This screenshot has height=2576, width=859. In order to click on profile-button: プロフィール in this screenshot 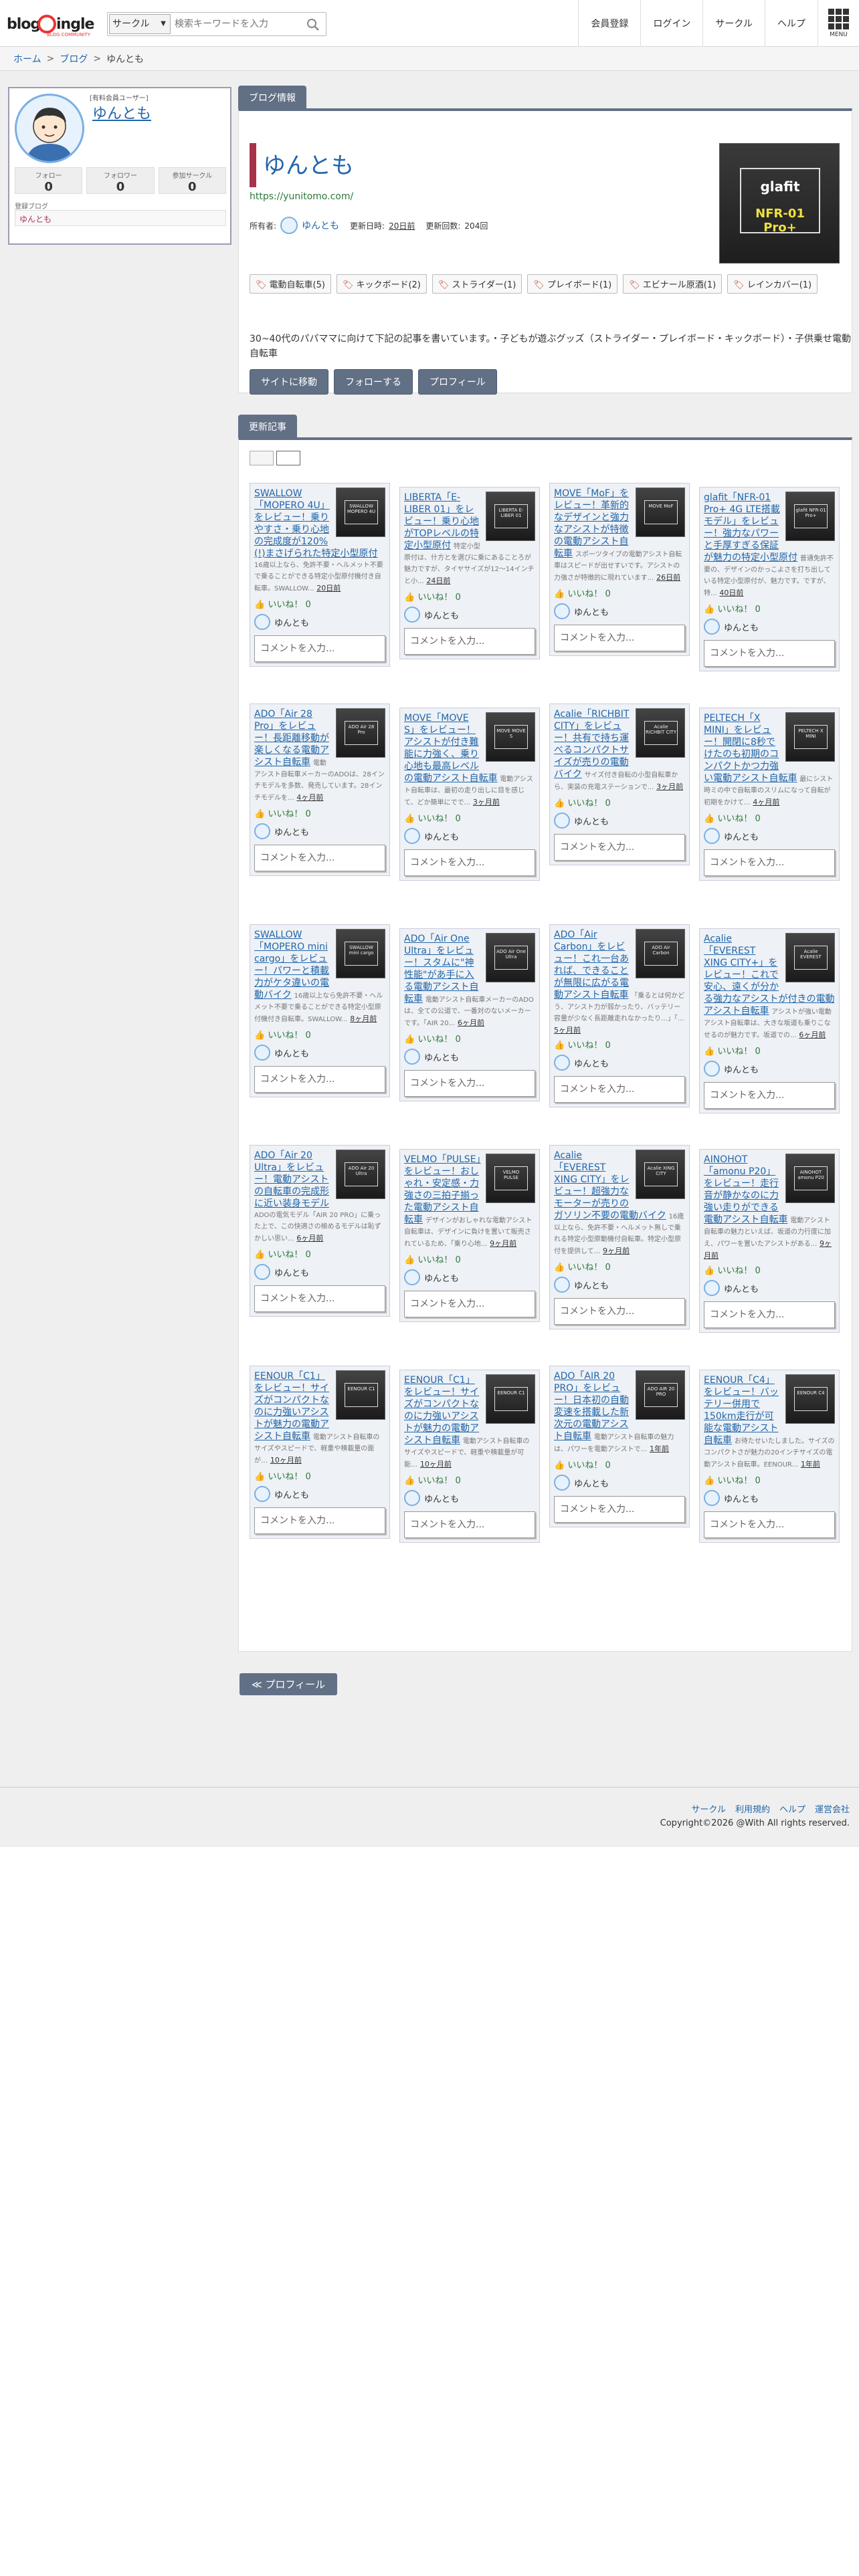, I will do `click(457, 382)`.